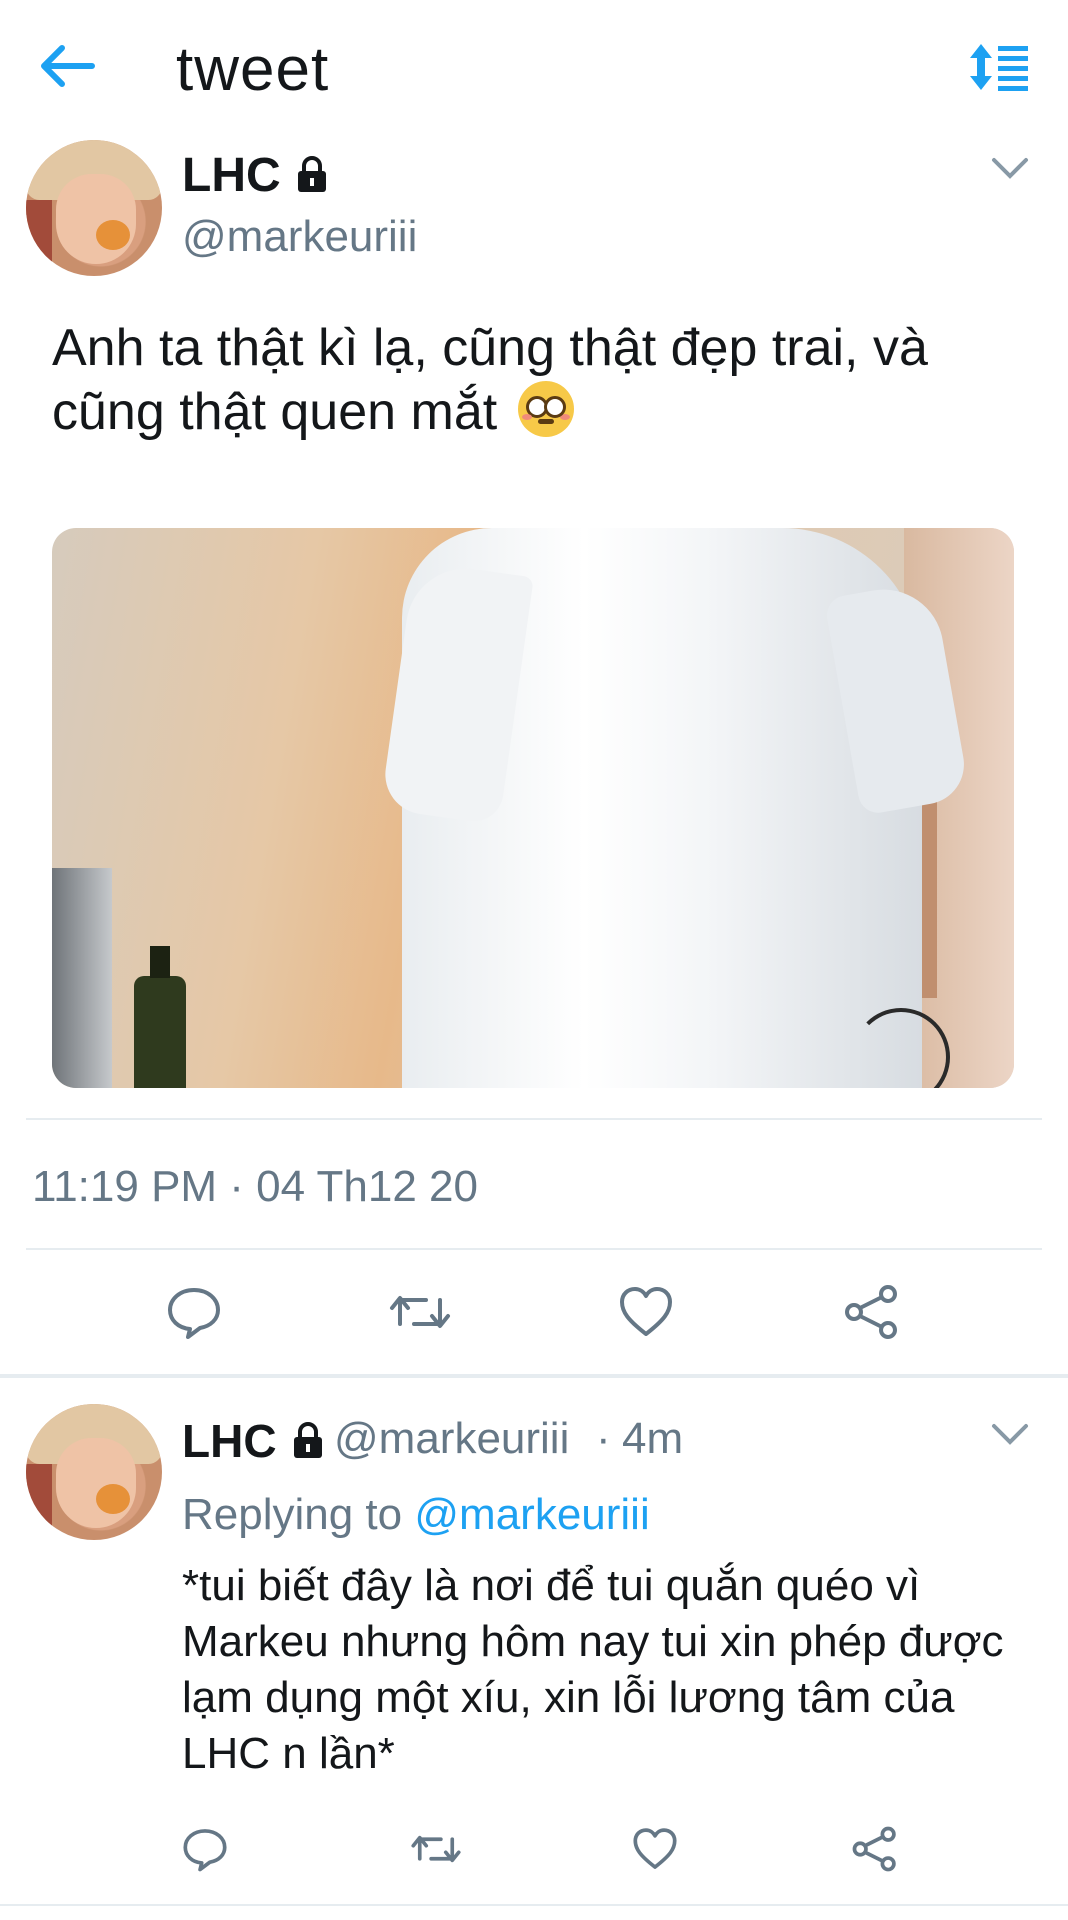  I want to click on author-handle: @markeuriii, so click(299, 237).